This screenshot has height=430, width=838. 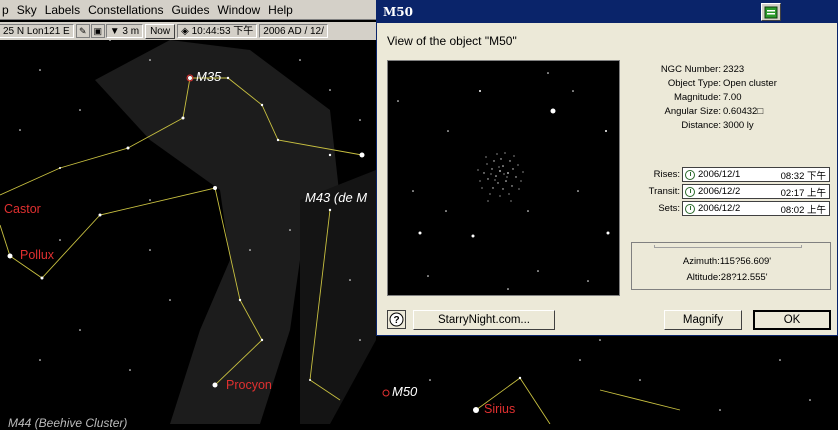 What do you see at coordinates (185, 31) in the screenshot?
I see `clock-icon: ◈` at bounding box center [185, 31].